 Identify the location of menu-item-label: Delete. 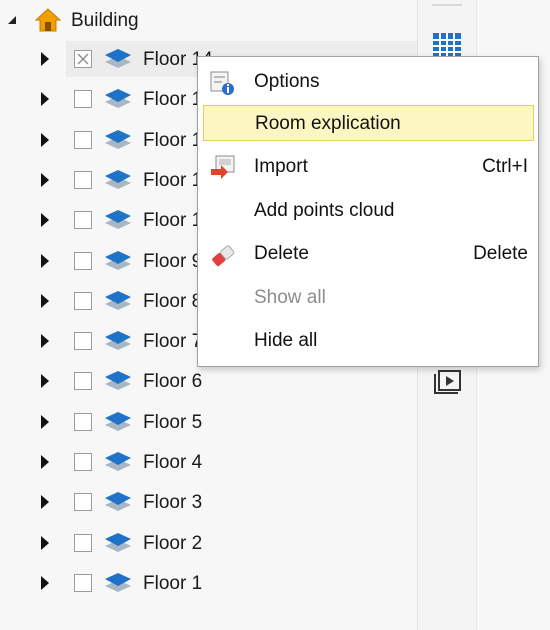
(281, 253).